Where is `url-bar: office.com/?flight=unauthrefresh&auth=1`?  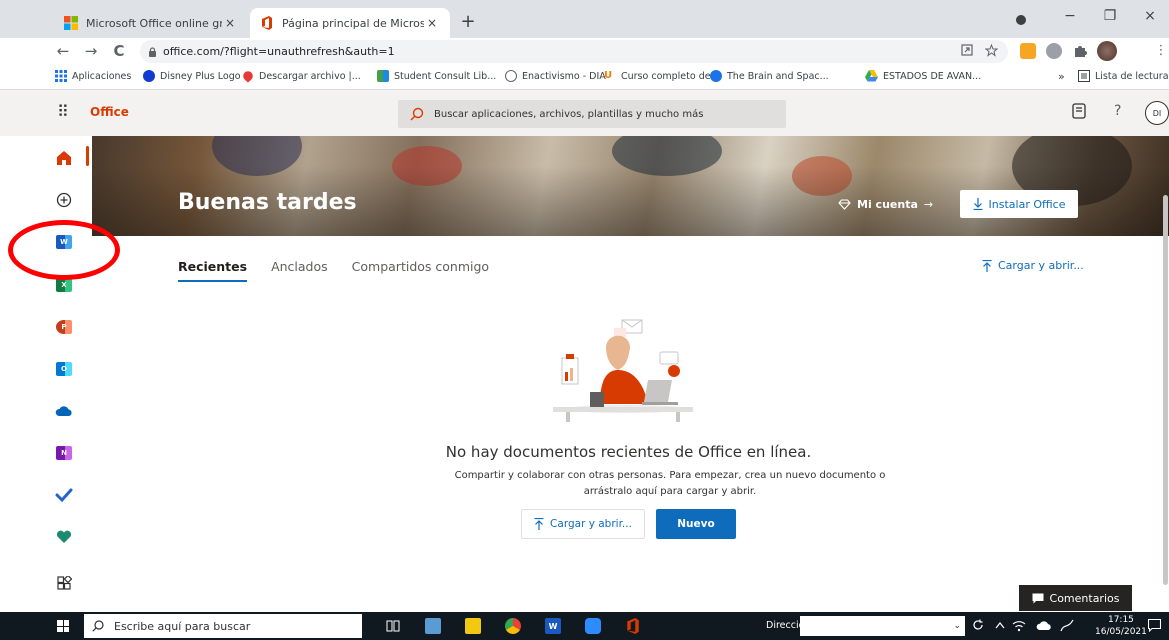
url-bar: office.com/?flight=unauthrefresh&auth=1 is located at coordinates (574, 51).